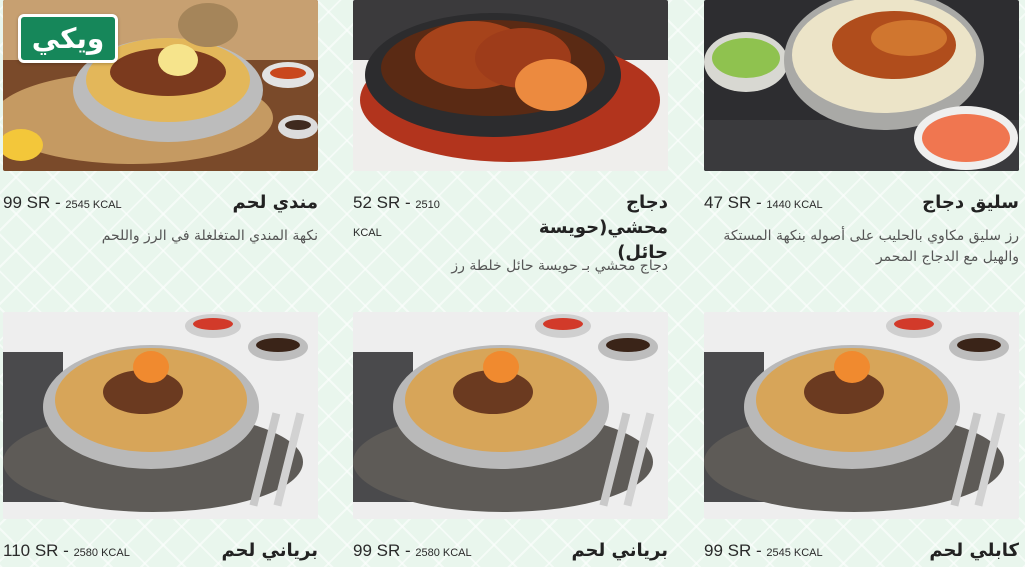 The height and width of the screenshot is (567, 1025). What do you see at coordinates (396, 216) in the screenshot?
I see `dish-price: 52 SR - 2510 KCAL` at bounding box center [396, 216].